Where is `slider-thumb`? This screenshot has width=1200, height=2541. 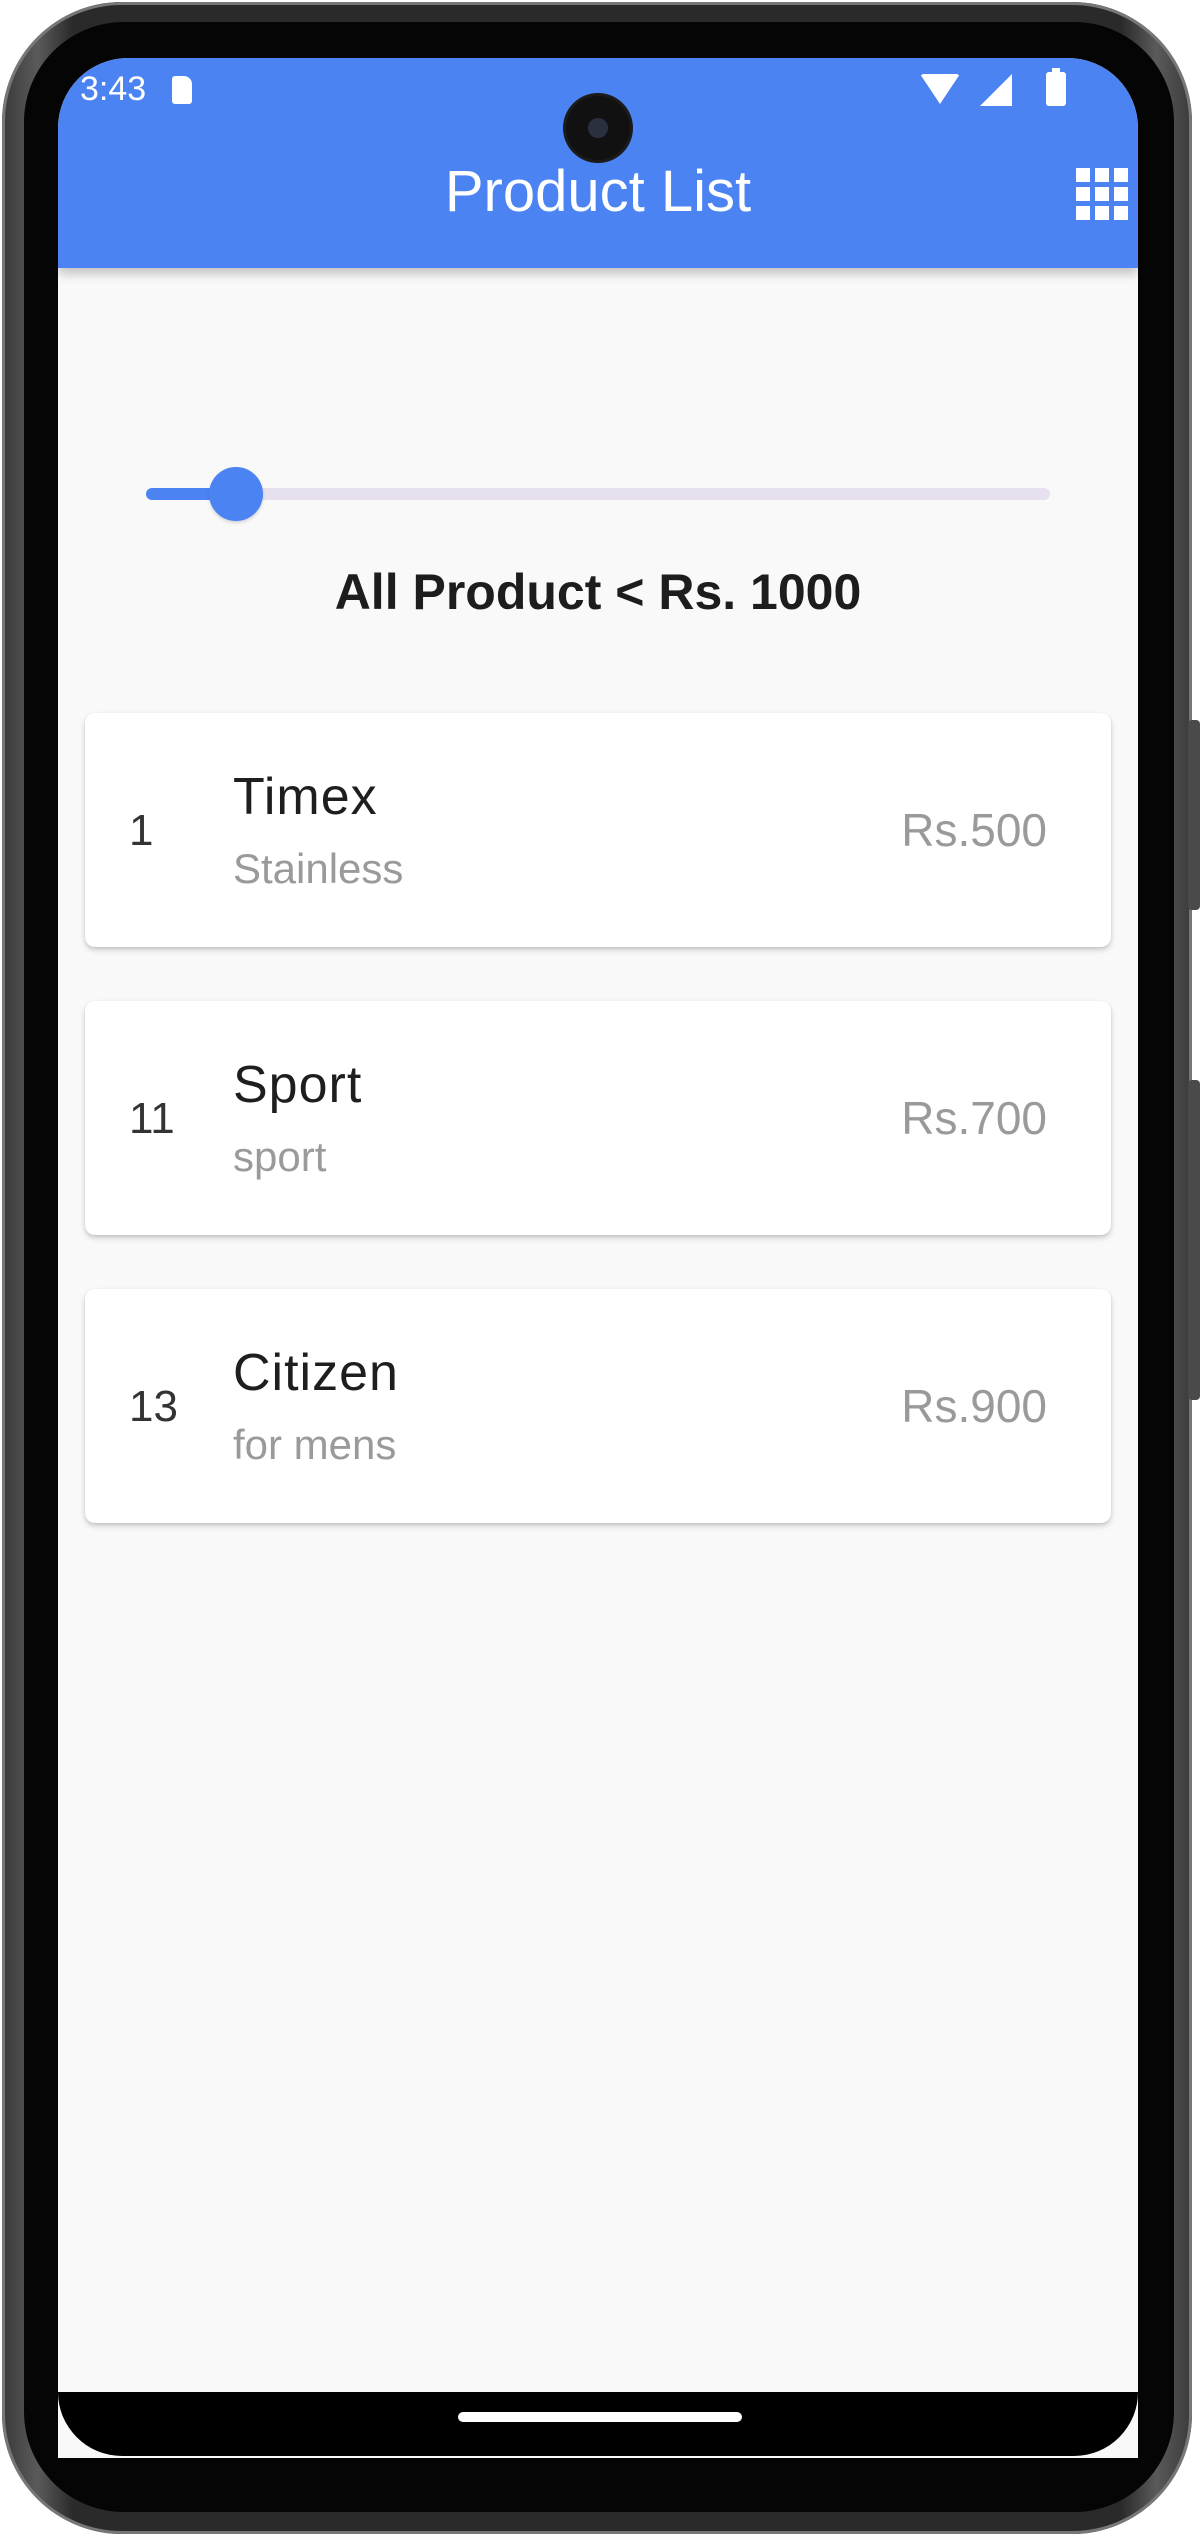
slider-thumb is located at coordinates (236, 494).